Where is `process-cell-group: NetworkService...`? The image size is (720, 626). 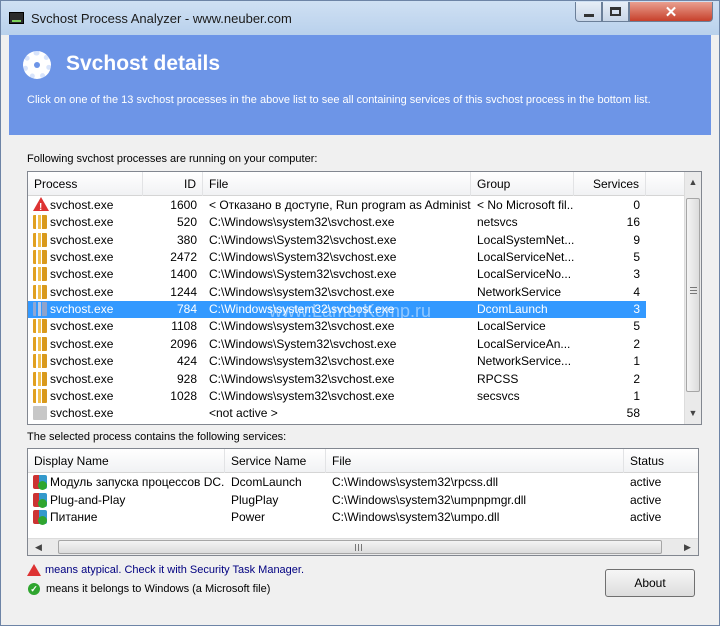
process-cell-group: NetworkService... is located at coordinates (524, 361).